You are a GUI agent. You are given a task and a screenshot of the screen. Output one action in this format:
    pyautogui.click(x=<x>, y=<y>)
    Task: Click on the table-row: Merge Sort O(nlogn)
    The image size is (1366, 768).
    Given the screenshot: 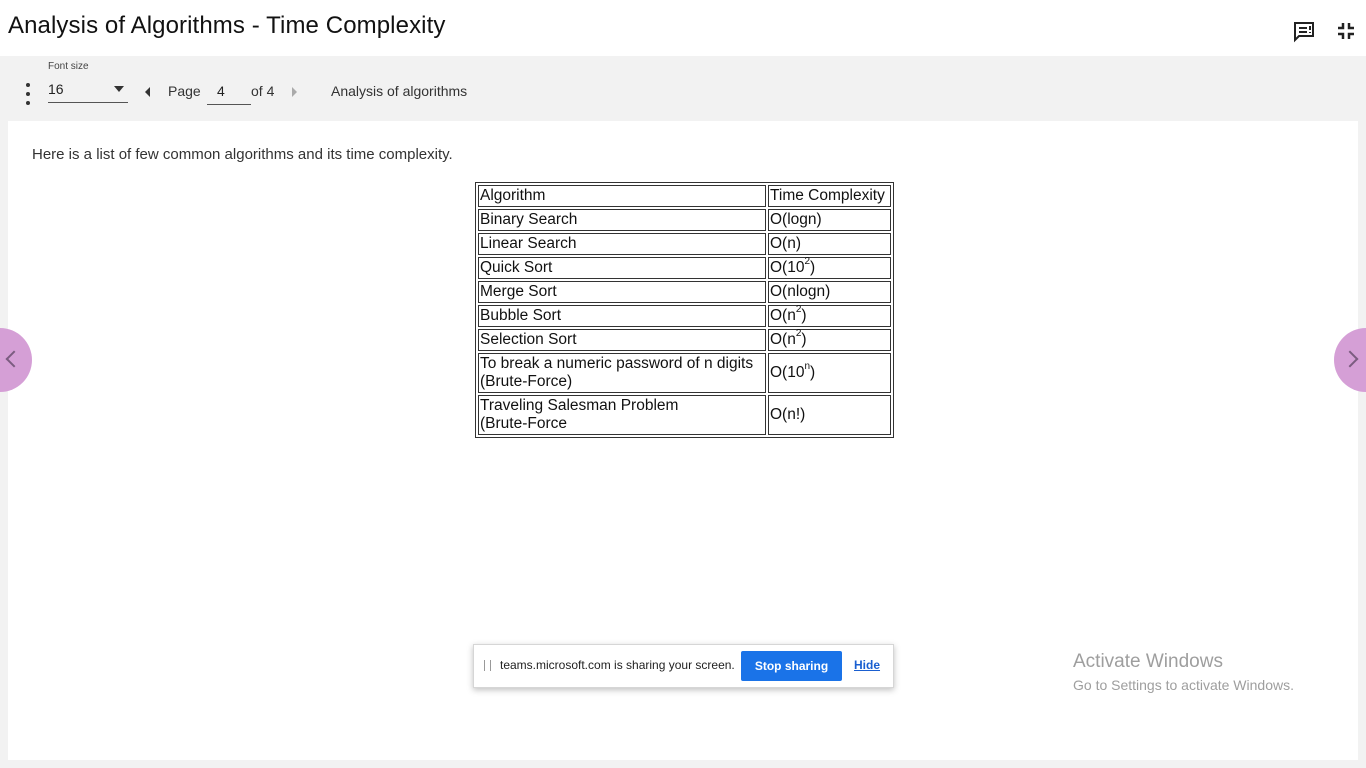 What is the action you would take?
    pyautogui.click(x=684, y=292)
    